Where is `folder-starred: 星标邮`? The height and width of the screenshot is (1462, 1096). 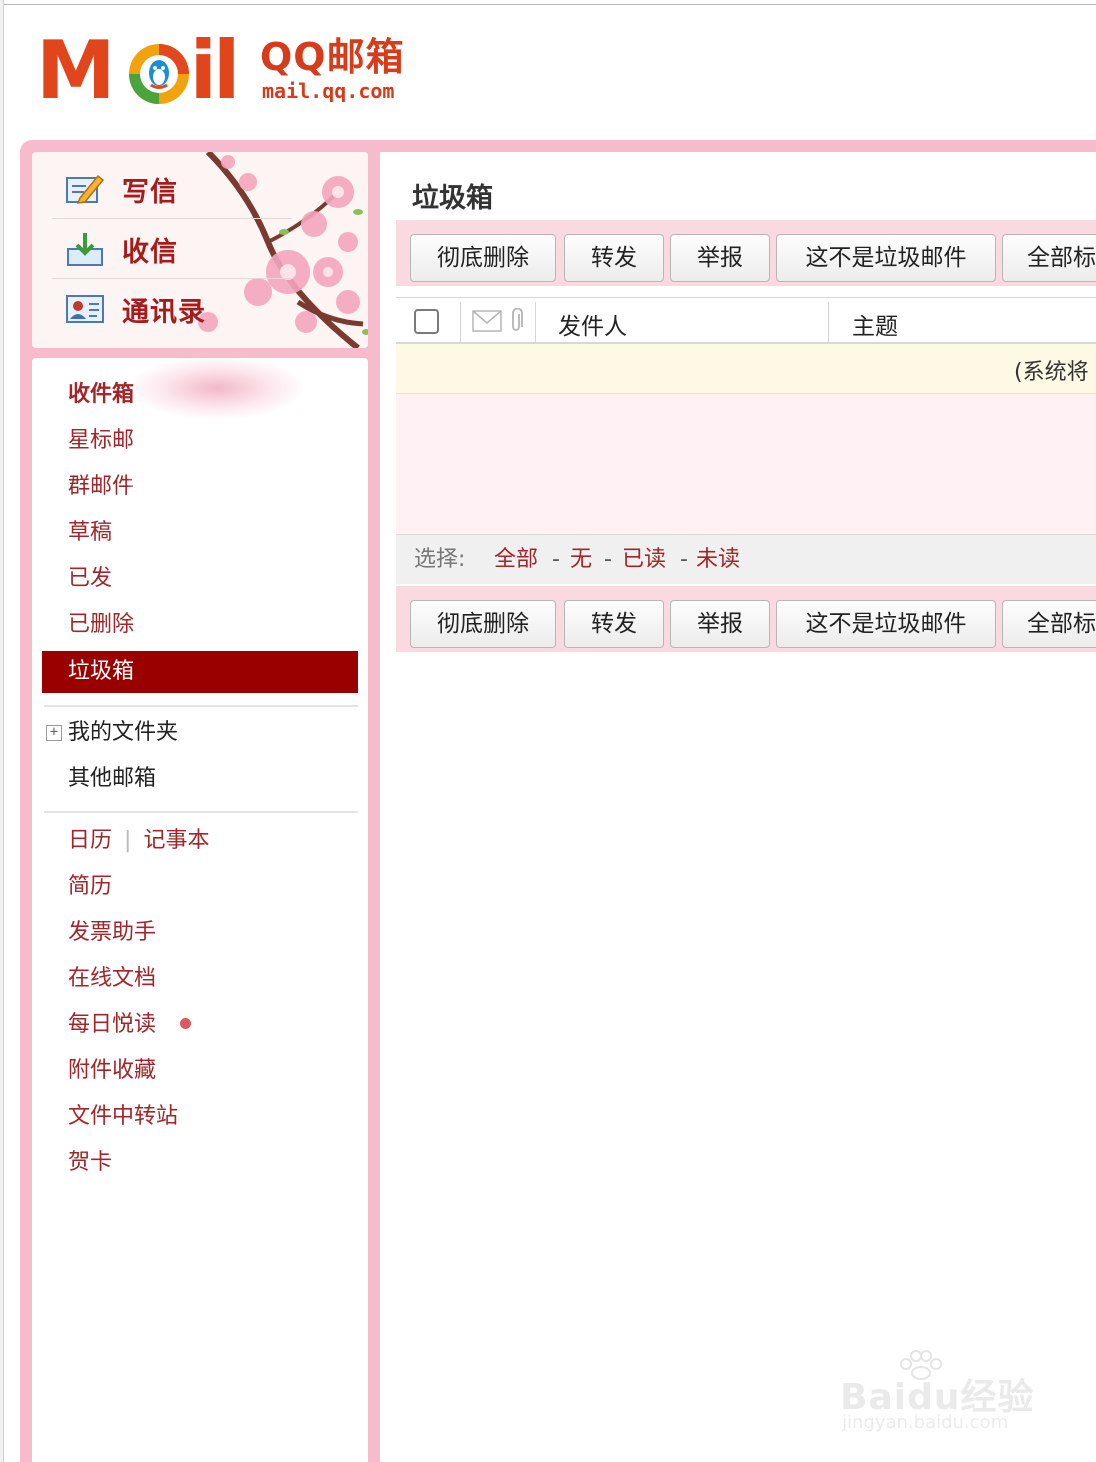
folder-starred: 星标邮 is located at coordinates (101, 441).